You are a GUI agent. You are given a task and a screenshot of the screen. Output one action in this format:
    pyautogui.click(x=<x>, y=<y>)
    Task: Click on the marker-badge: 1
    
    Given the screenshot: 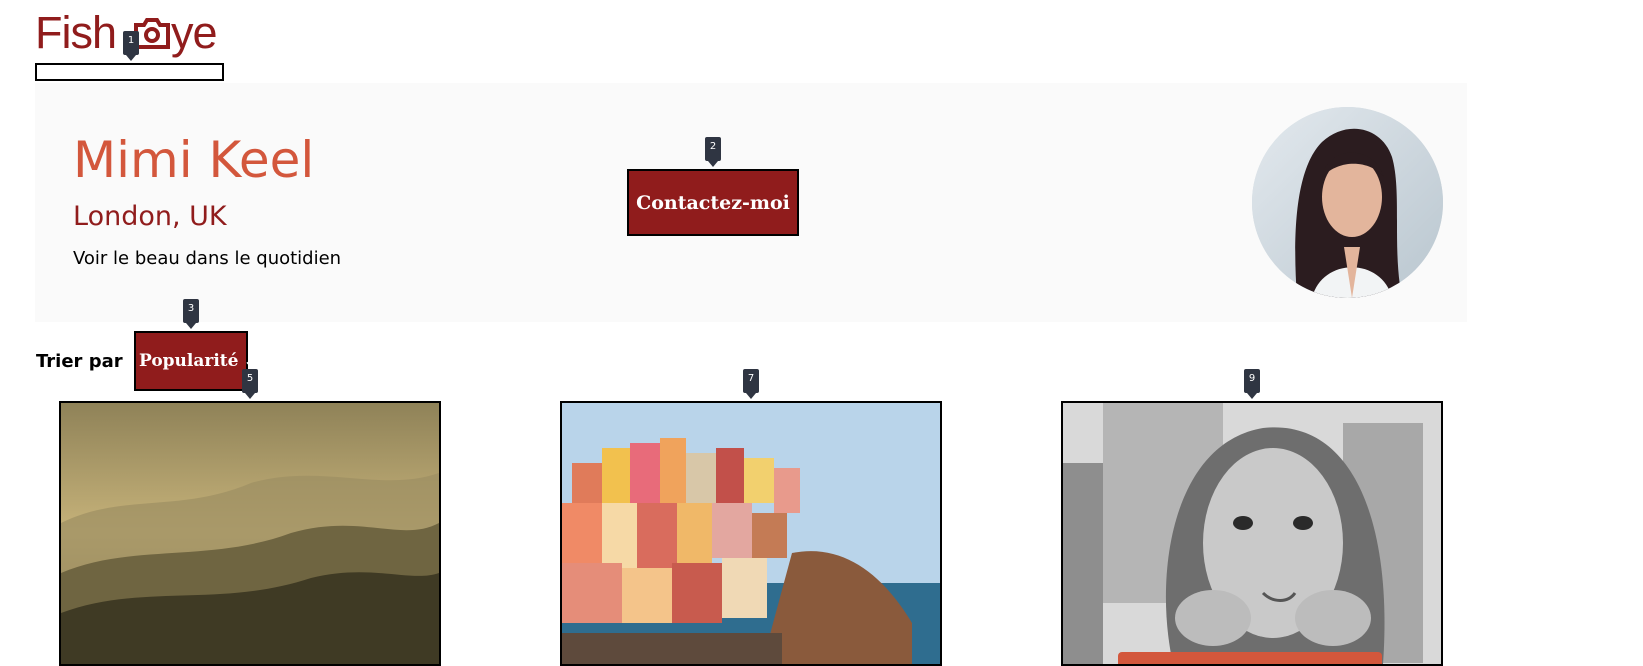 What is the action you would take?
    pyautogui.click(x=131, y=46)
    